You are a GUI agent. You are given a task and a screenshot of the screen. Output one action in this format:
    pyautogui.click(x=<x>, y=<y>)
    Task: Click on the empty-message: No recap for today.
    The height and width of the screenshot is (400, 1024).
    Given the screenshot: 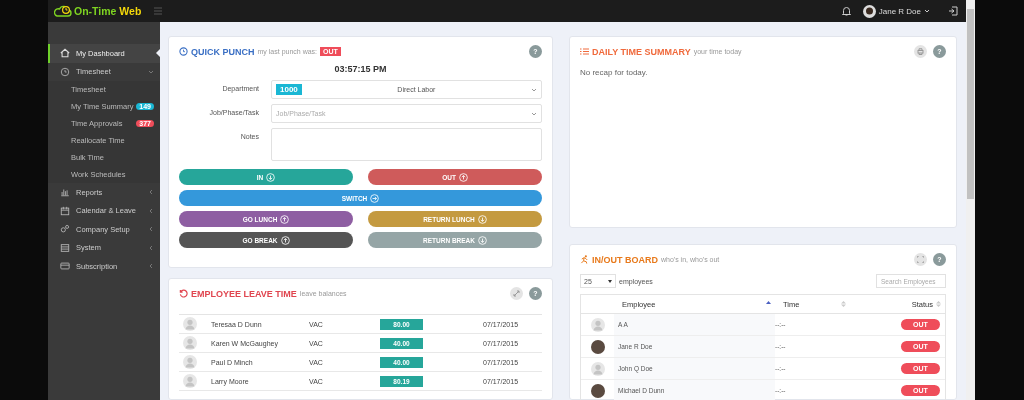 What is the action you would take?
    pyautogui.click(x=614, y=72)
    